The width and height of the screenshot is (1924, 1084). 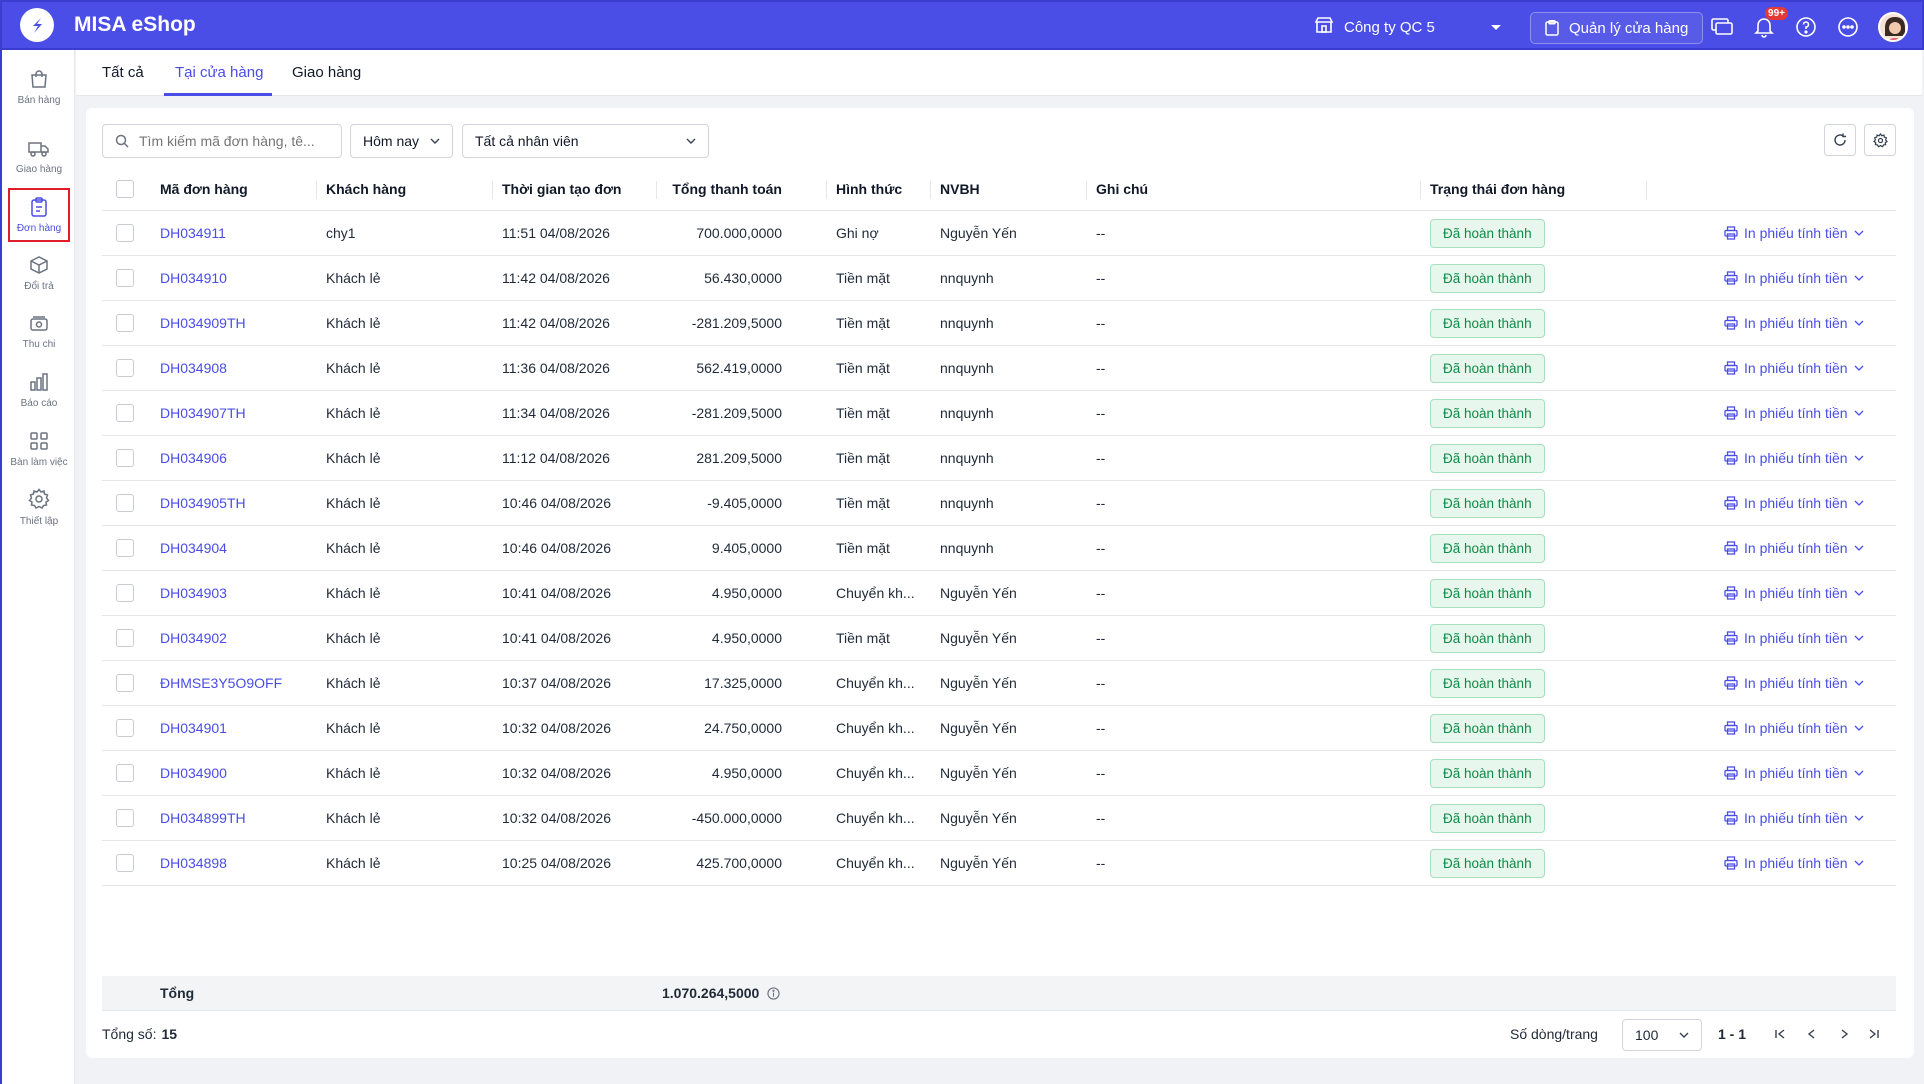 I want to click on order-code-link: DH034901, so click(x=193, y=728).